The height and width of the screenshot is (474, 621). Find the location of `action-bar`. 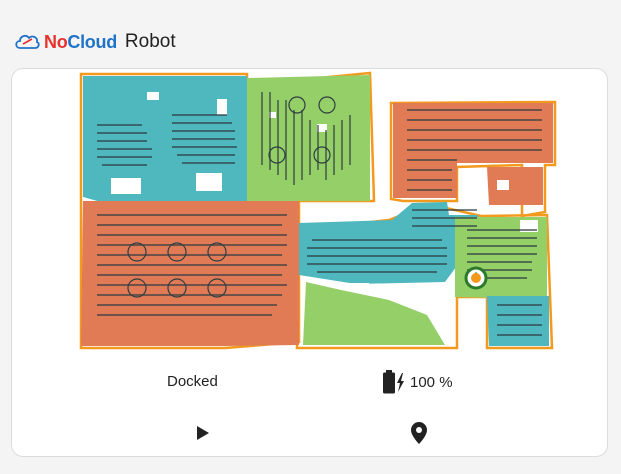

action-bar is located at coordinates (309, 433).